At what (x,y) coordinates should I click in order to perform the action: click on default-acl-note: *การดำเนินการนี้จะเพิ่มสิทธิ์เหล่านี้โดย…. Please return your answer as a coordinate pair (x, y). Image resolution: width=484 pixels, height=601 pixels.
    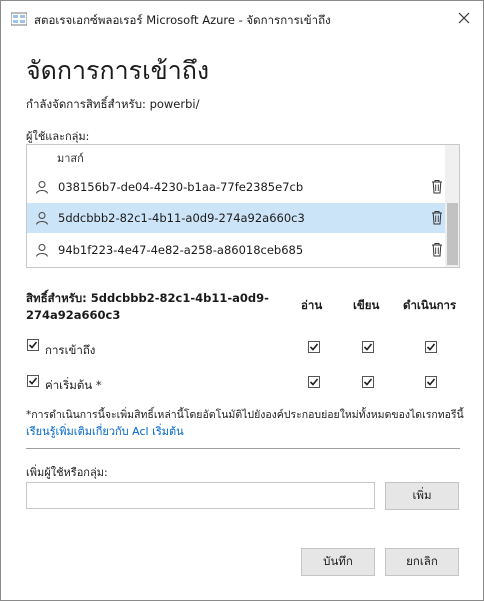
    Looking at the image, I should click on (245, 415).